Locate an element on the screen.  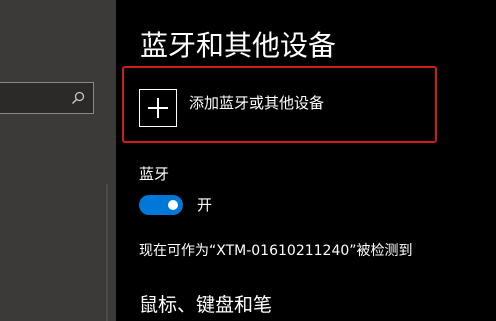
search-icon is located at coordinates (78, 98).